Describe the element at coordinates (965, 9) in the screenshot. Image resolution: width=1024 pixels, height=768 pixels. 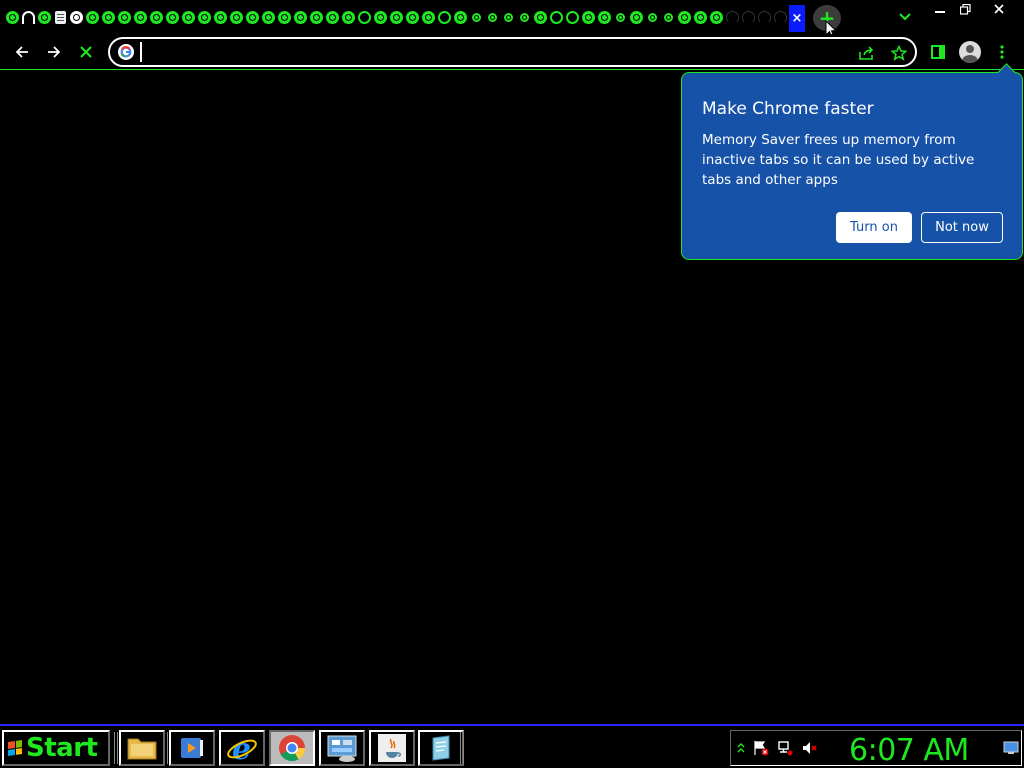
I see `restore-button` at that location.